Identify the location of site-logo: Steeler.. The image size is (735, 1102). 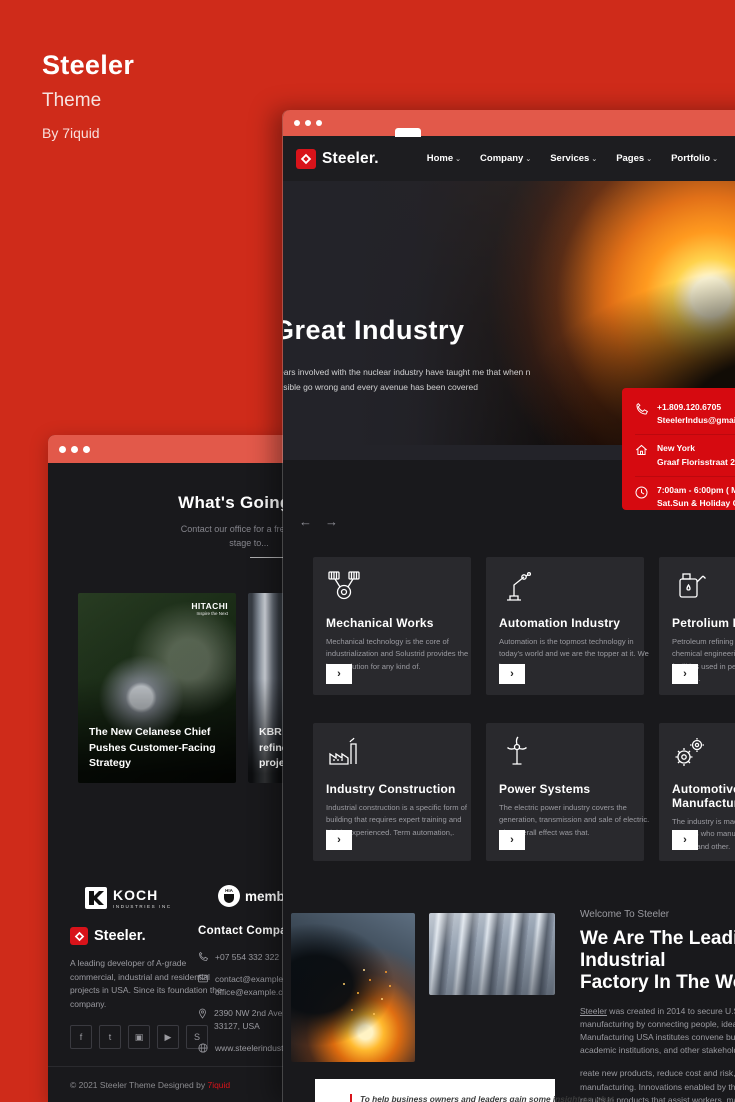
(337, 158).